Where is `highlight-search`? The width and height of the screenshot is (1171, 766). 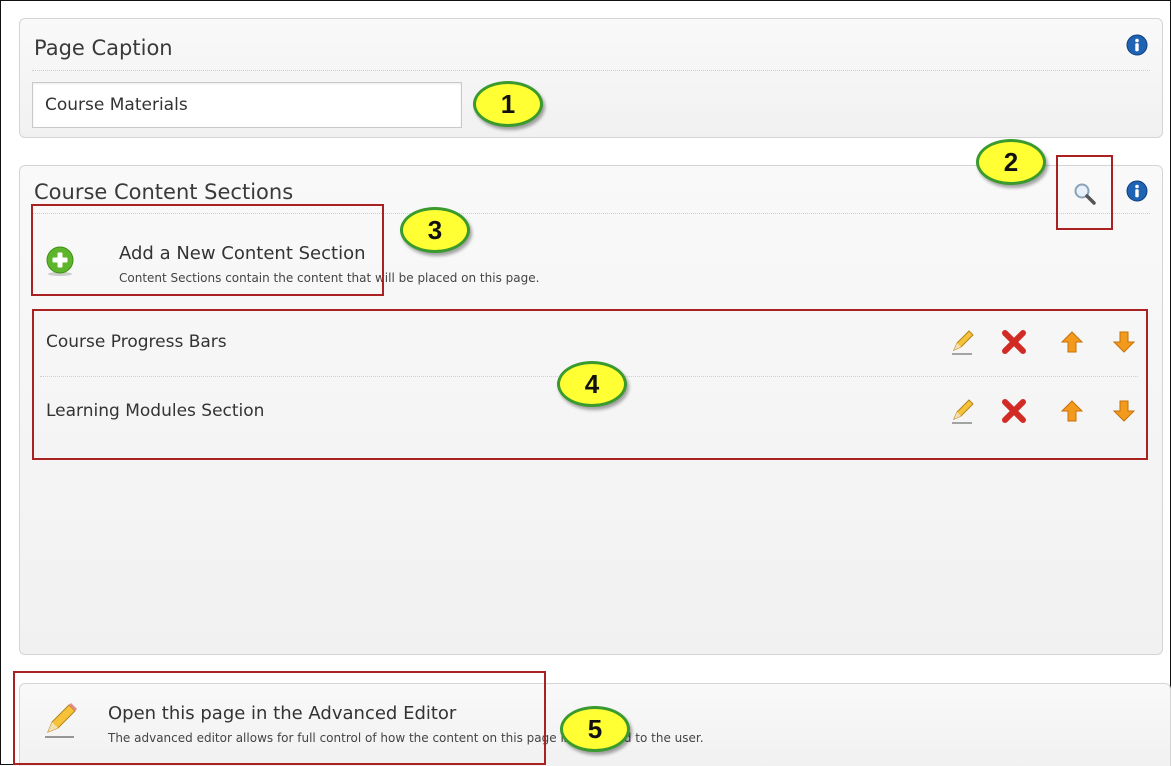 highlight-search is located at coordinates (1084, 192).